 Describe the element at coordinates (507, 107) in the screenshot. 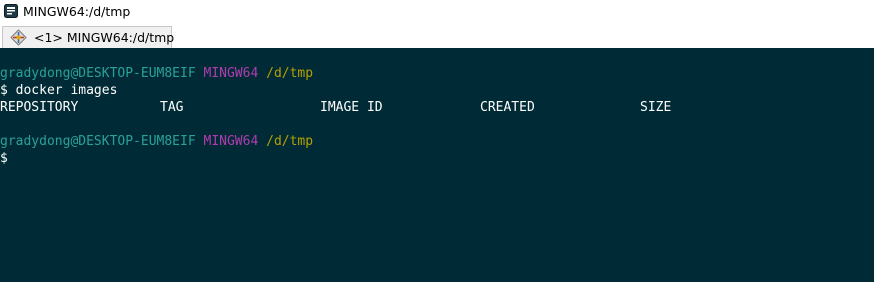

I see `header-created: CREATED` at that location.